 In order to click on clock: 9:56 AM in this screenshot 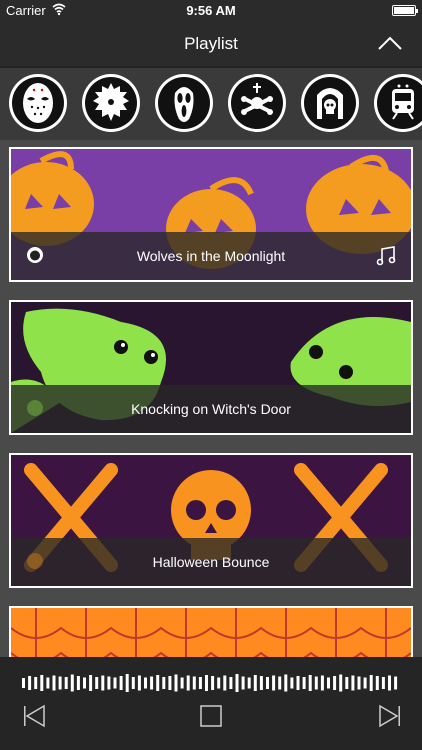, I will do `click(211, 10)`.